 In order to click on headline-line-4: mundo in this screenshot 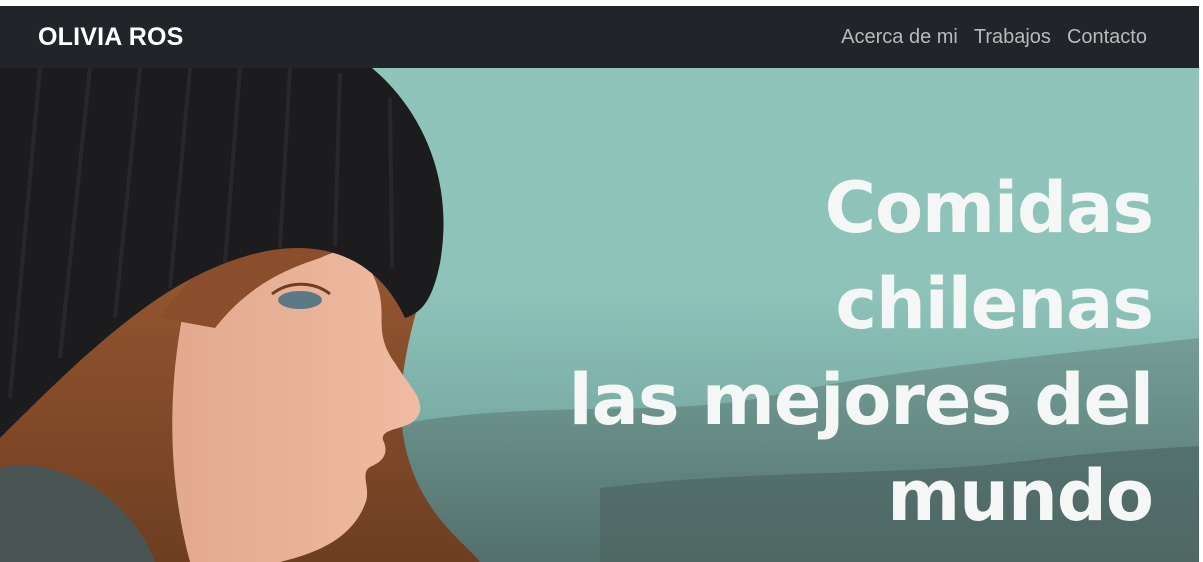, I will do `click(1020, 496)`.